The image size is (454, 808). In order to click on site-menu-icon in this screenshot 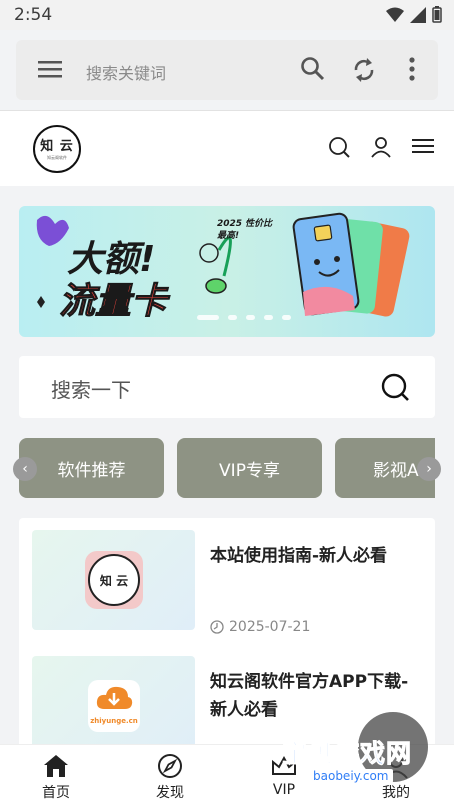, I will do `click(423, 146)`.